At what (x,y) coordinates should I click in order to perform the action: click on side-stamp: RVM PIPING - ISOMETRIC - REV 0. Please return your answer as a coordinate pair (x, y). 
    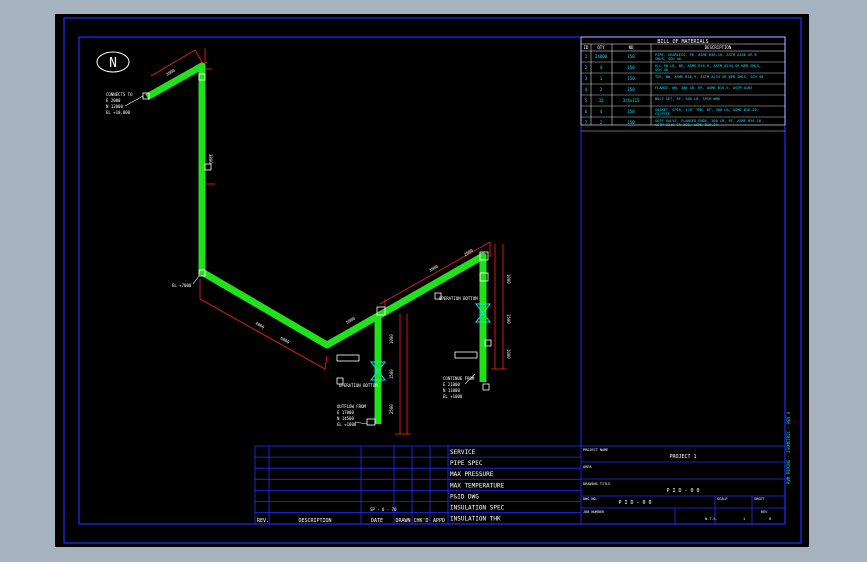
    Looking at the image, I should click on (788, 447).